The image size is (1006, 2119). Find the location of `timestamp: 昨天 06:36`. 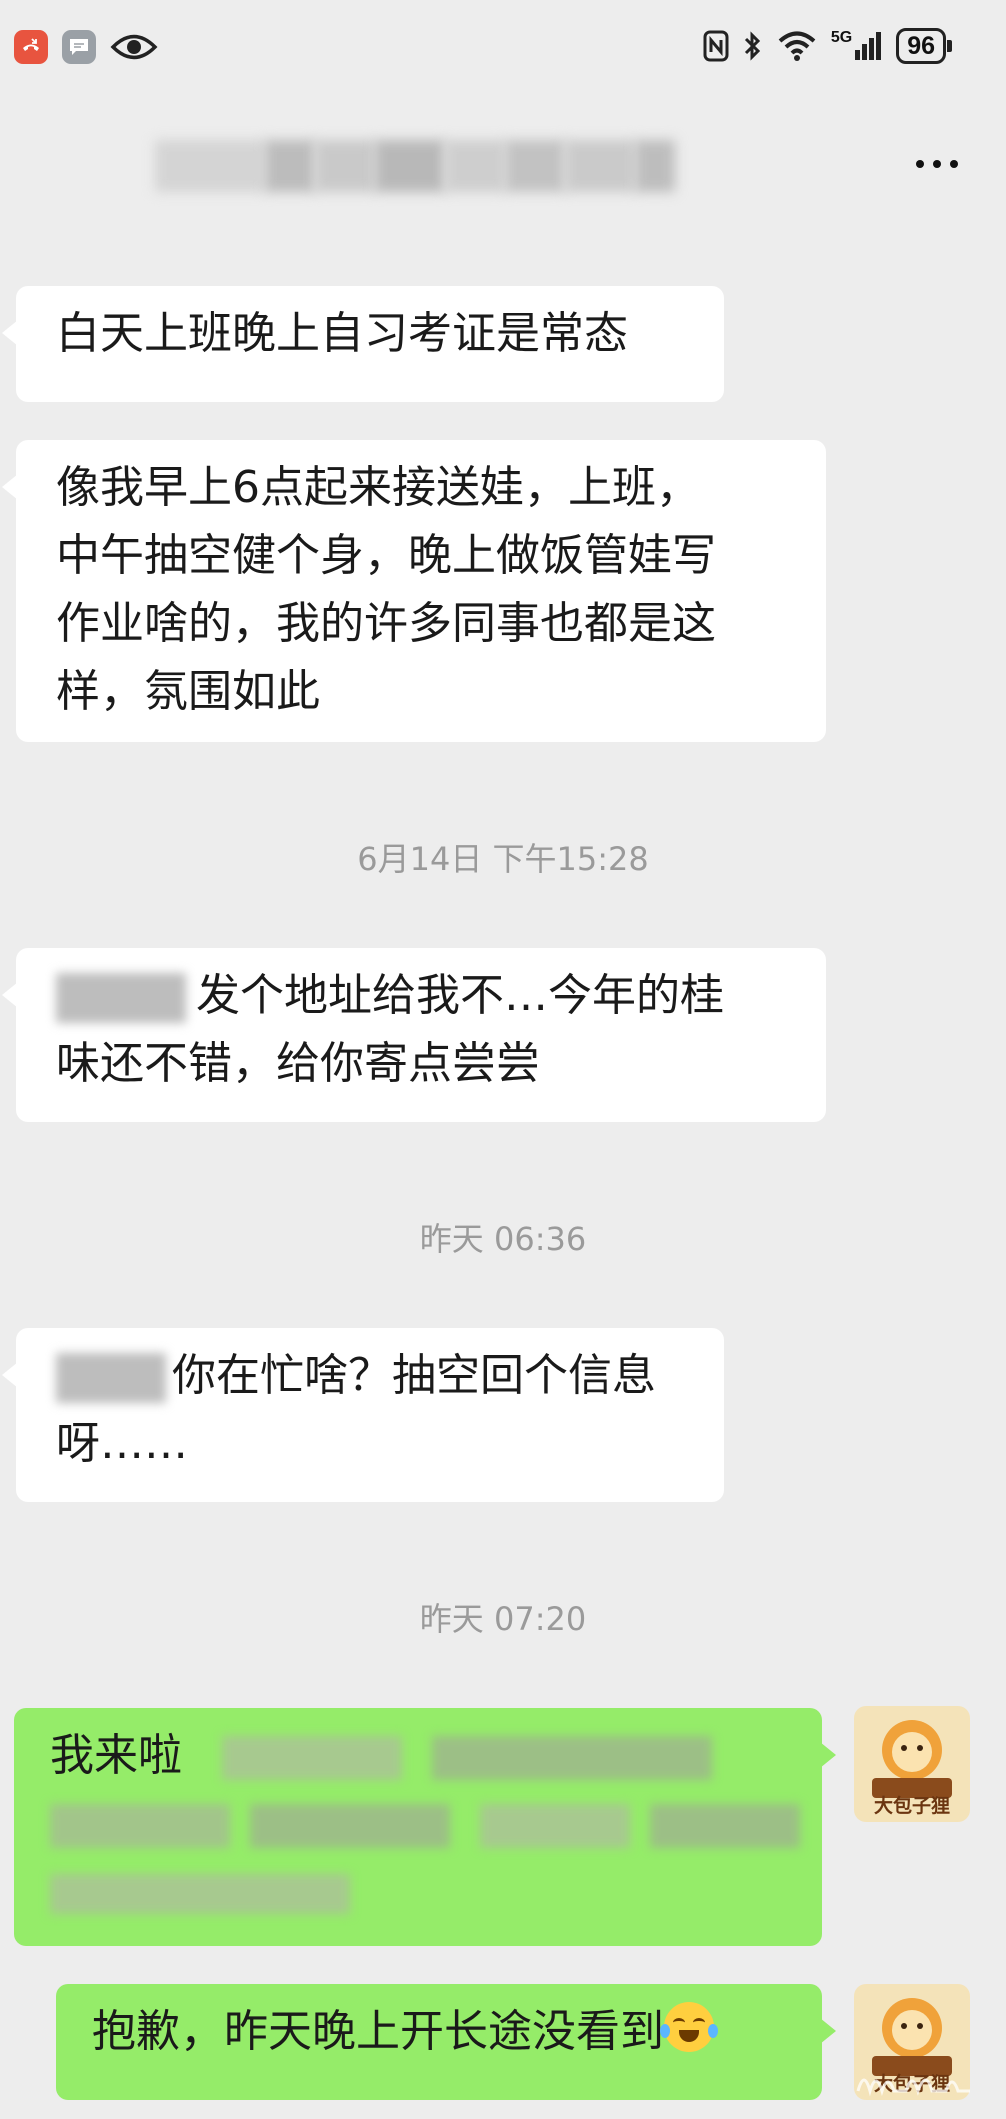

timestamp: 昨天 06:36 is located at coordinates (503, 1239).